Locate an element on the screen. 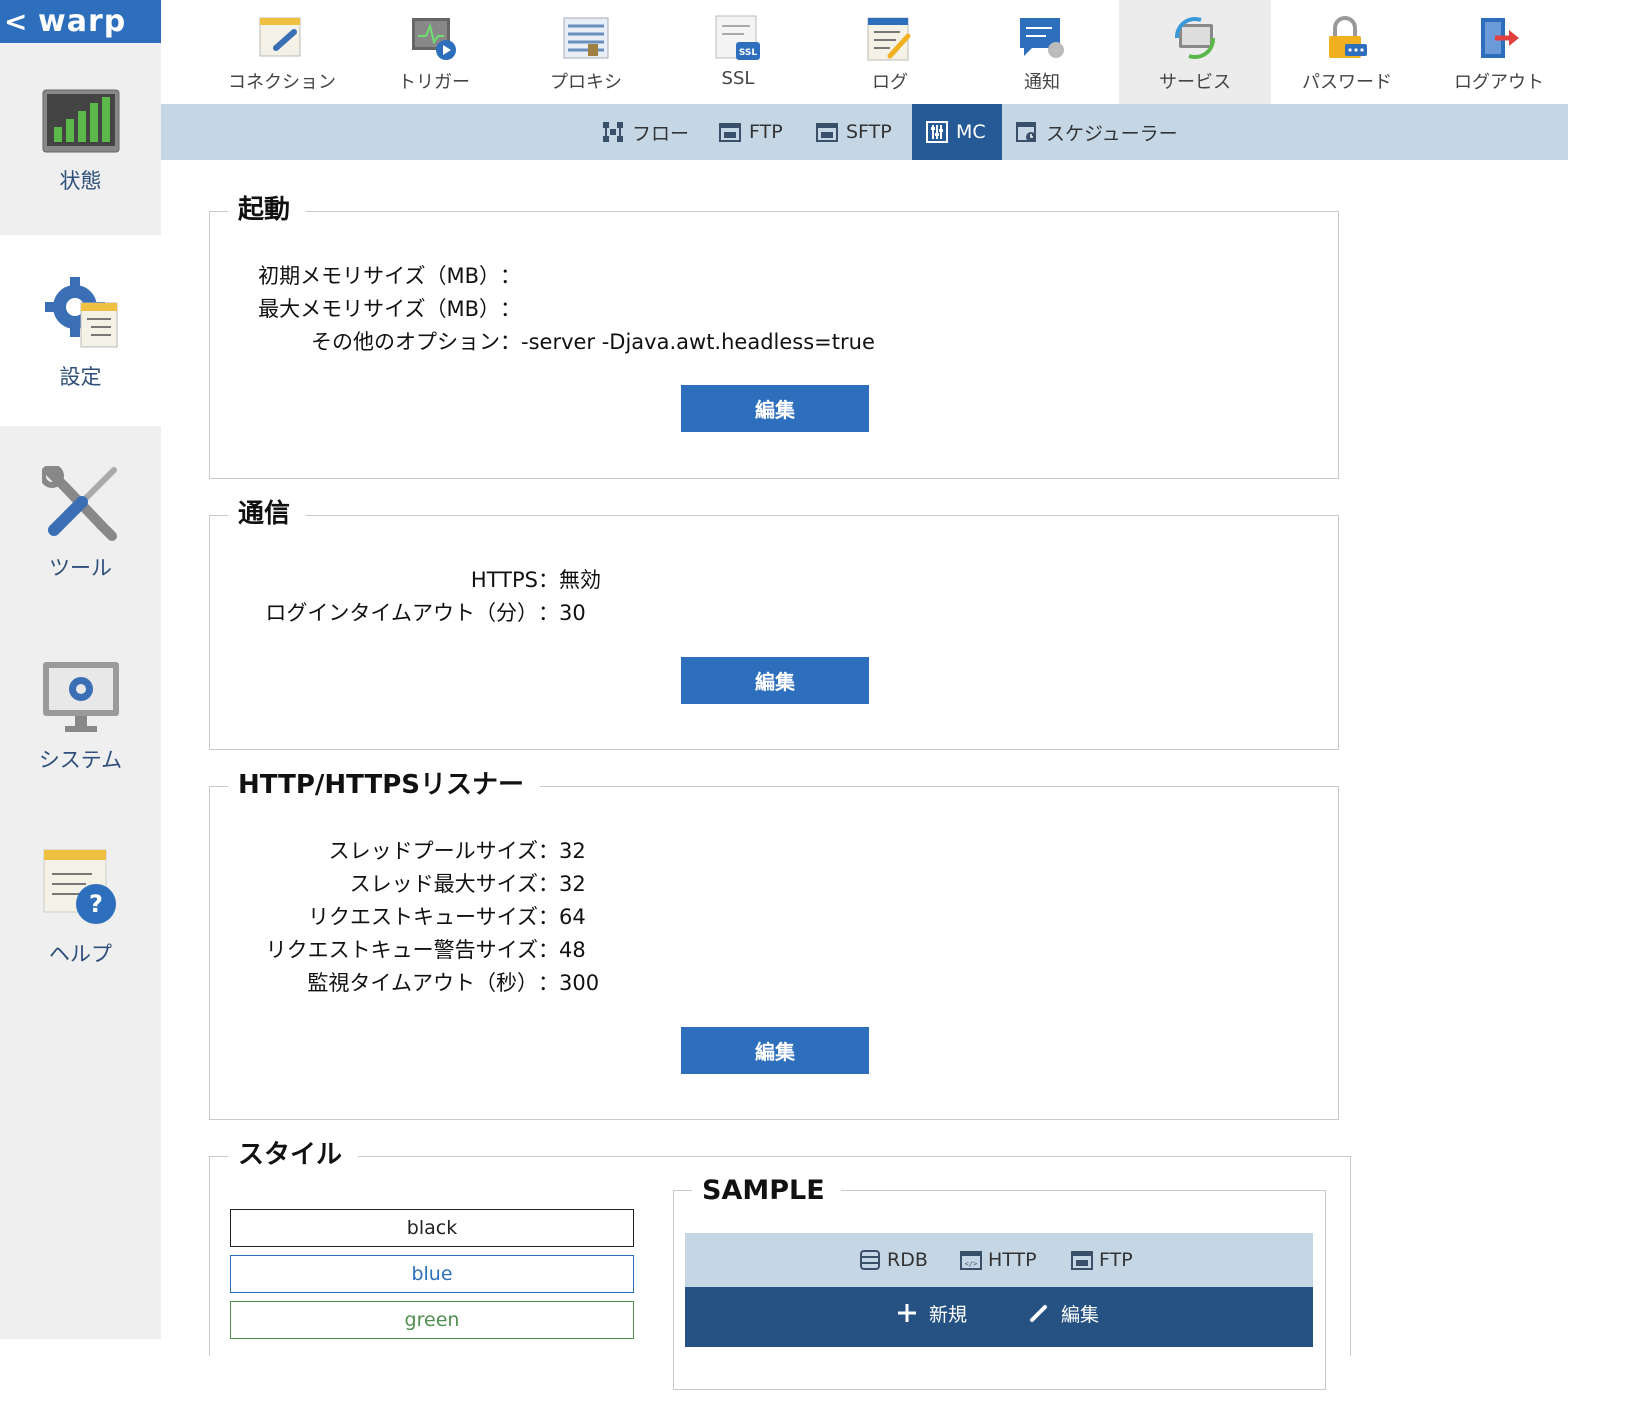  sidebar-item-system: システム is located at coordinates (80, 712).